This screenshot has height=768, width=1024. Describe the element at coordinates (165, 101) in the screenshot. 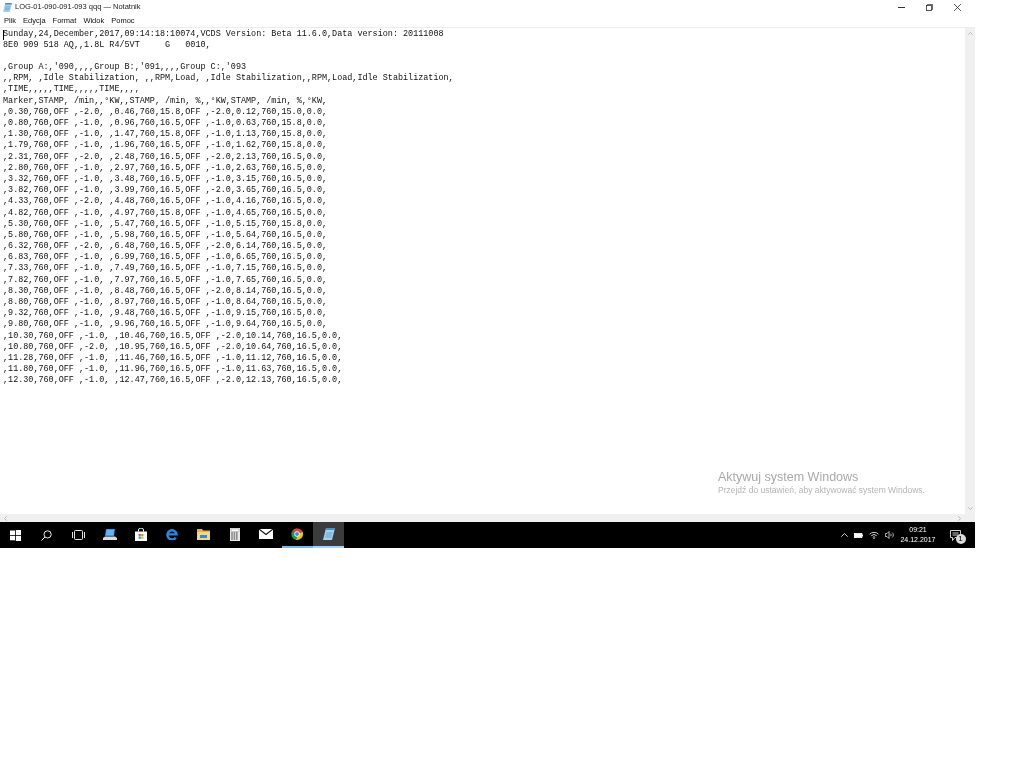

I see `text-line: Marker,STAMP, /min,,°KW,,STAMP, /min, %,,°KW,STAMP, /min, %,°KW,` at that location.